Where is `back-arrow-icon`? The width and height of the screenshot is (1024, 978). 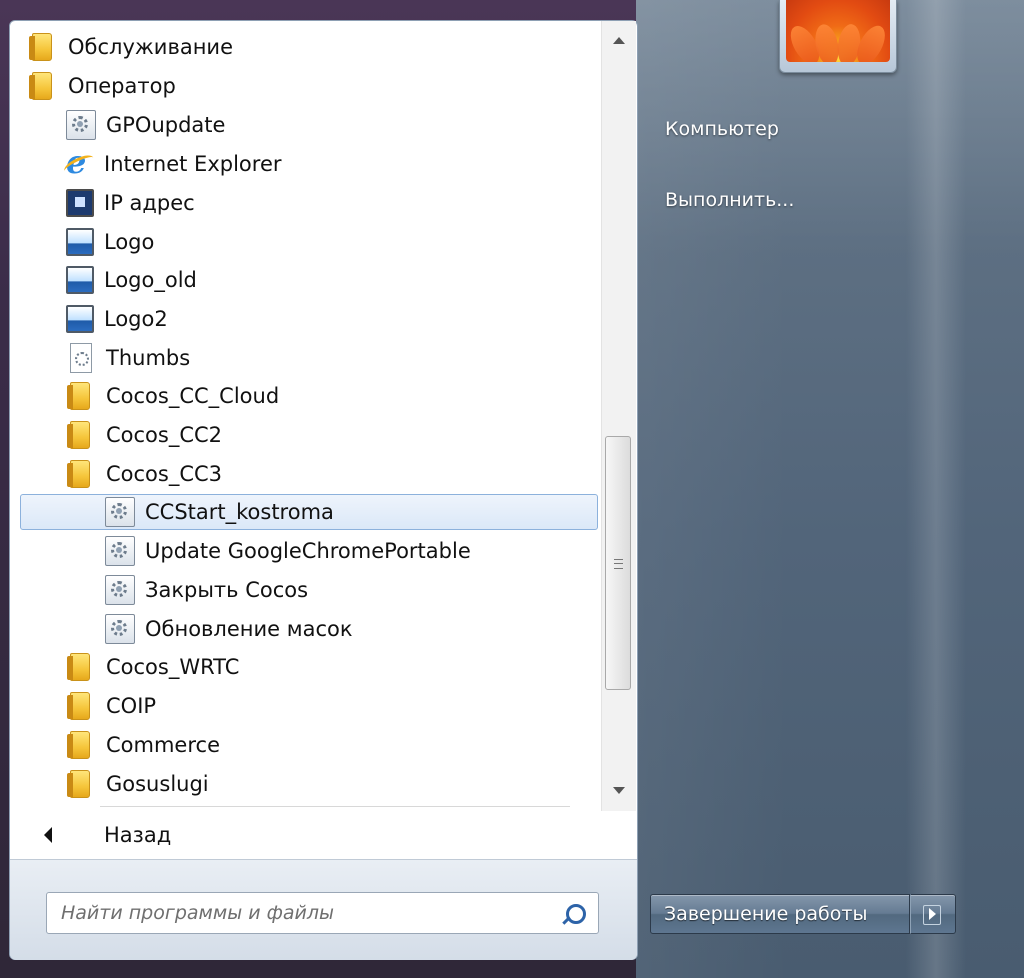 back-arrow-icon is located at coordinates (48, 835).